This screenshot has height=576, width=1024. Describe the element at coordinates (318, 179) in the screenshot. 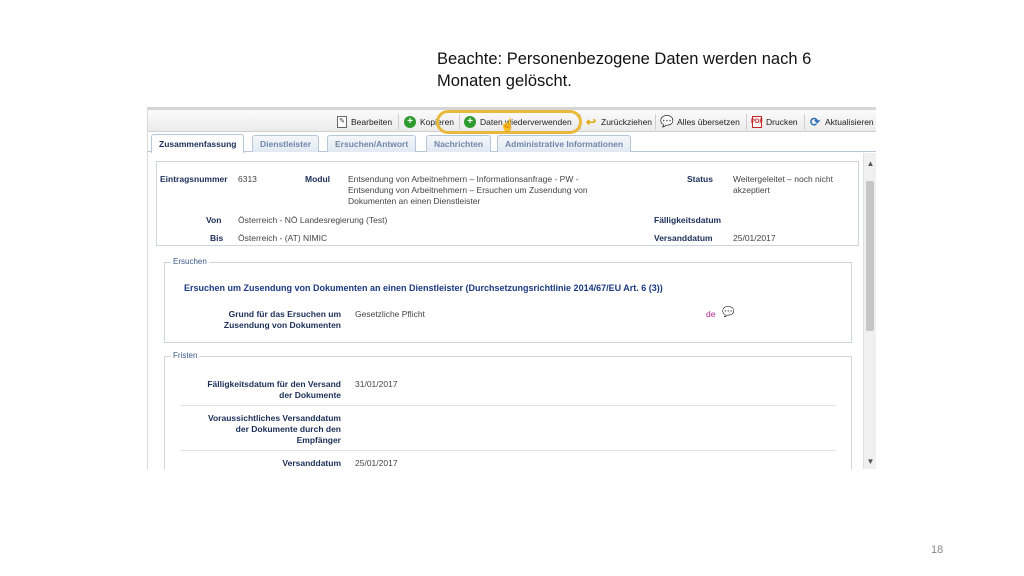

I see `module-label: Modul` at that location.